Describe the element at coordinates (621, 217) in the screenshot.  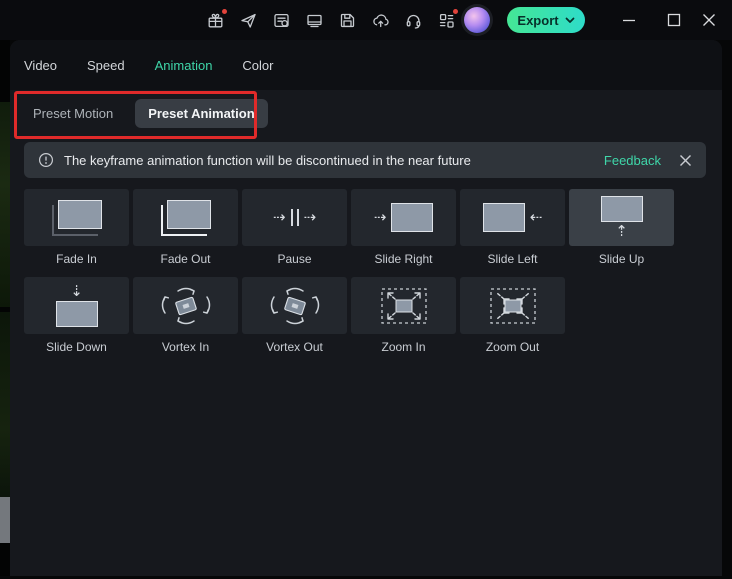
I see `slide-up-icon: ⇡` at that location.